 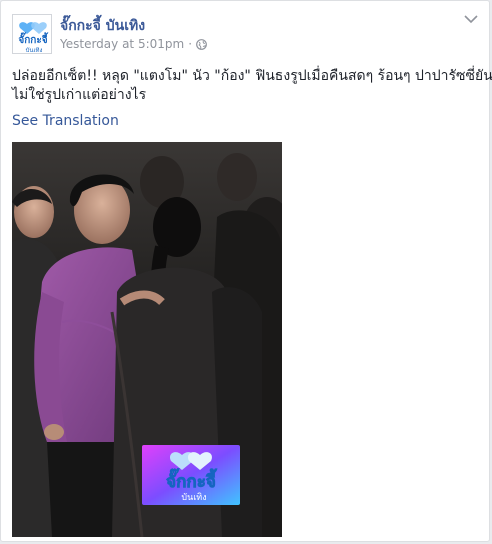 I want to click on page-avatar: จั๊กกะจี้ บันเทิง, so click(x=32, y=34).